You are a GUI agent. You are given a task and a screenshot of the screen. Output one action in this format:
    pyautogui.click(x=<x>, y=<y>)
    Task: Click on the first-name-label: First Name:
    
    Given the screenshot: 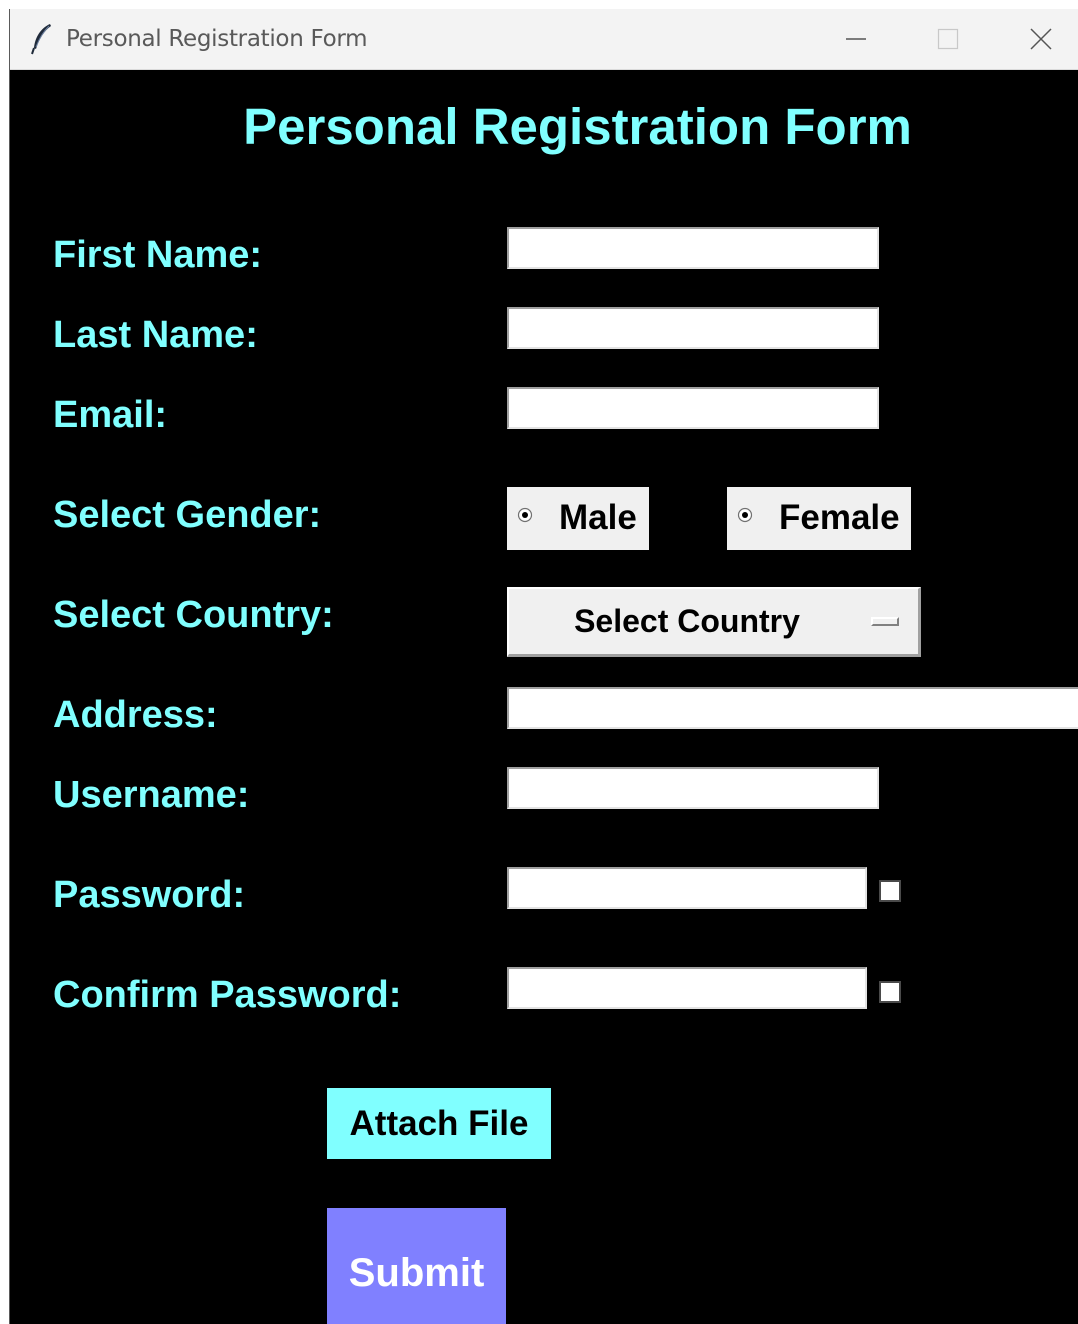 What is the action you would take?
    pyautogui.click(x=158, y=255)
    